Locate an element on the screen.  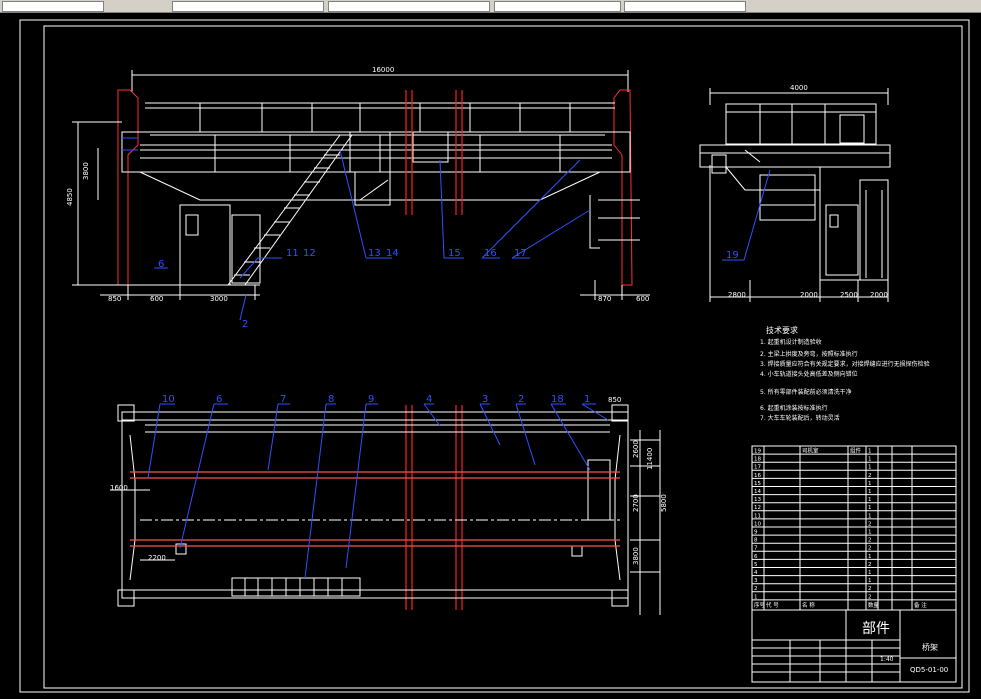
bom-cell: 14 is located at coordinates (757, 492).